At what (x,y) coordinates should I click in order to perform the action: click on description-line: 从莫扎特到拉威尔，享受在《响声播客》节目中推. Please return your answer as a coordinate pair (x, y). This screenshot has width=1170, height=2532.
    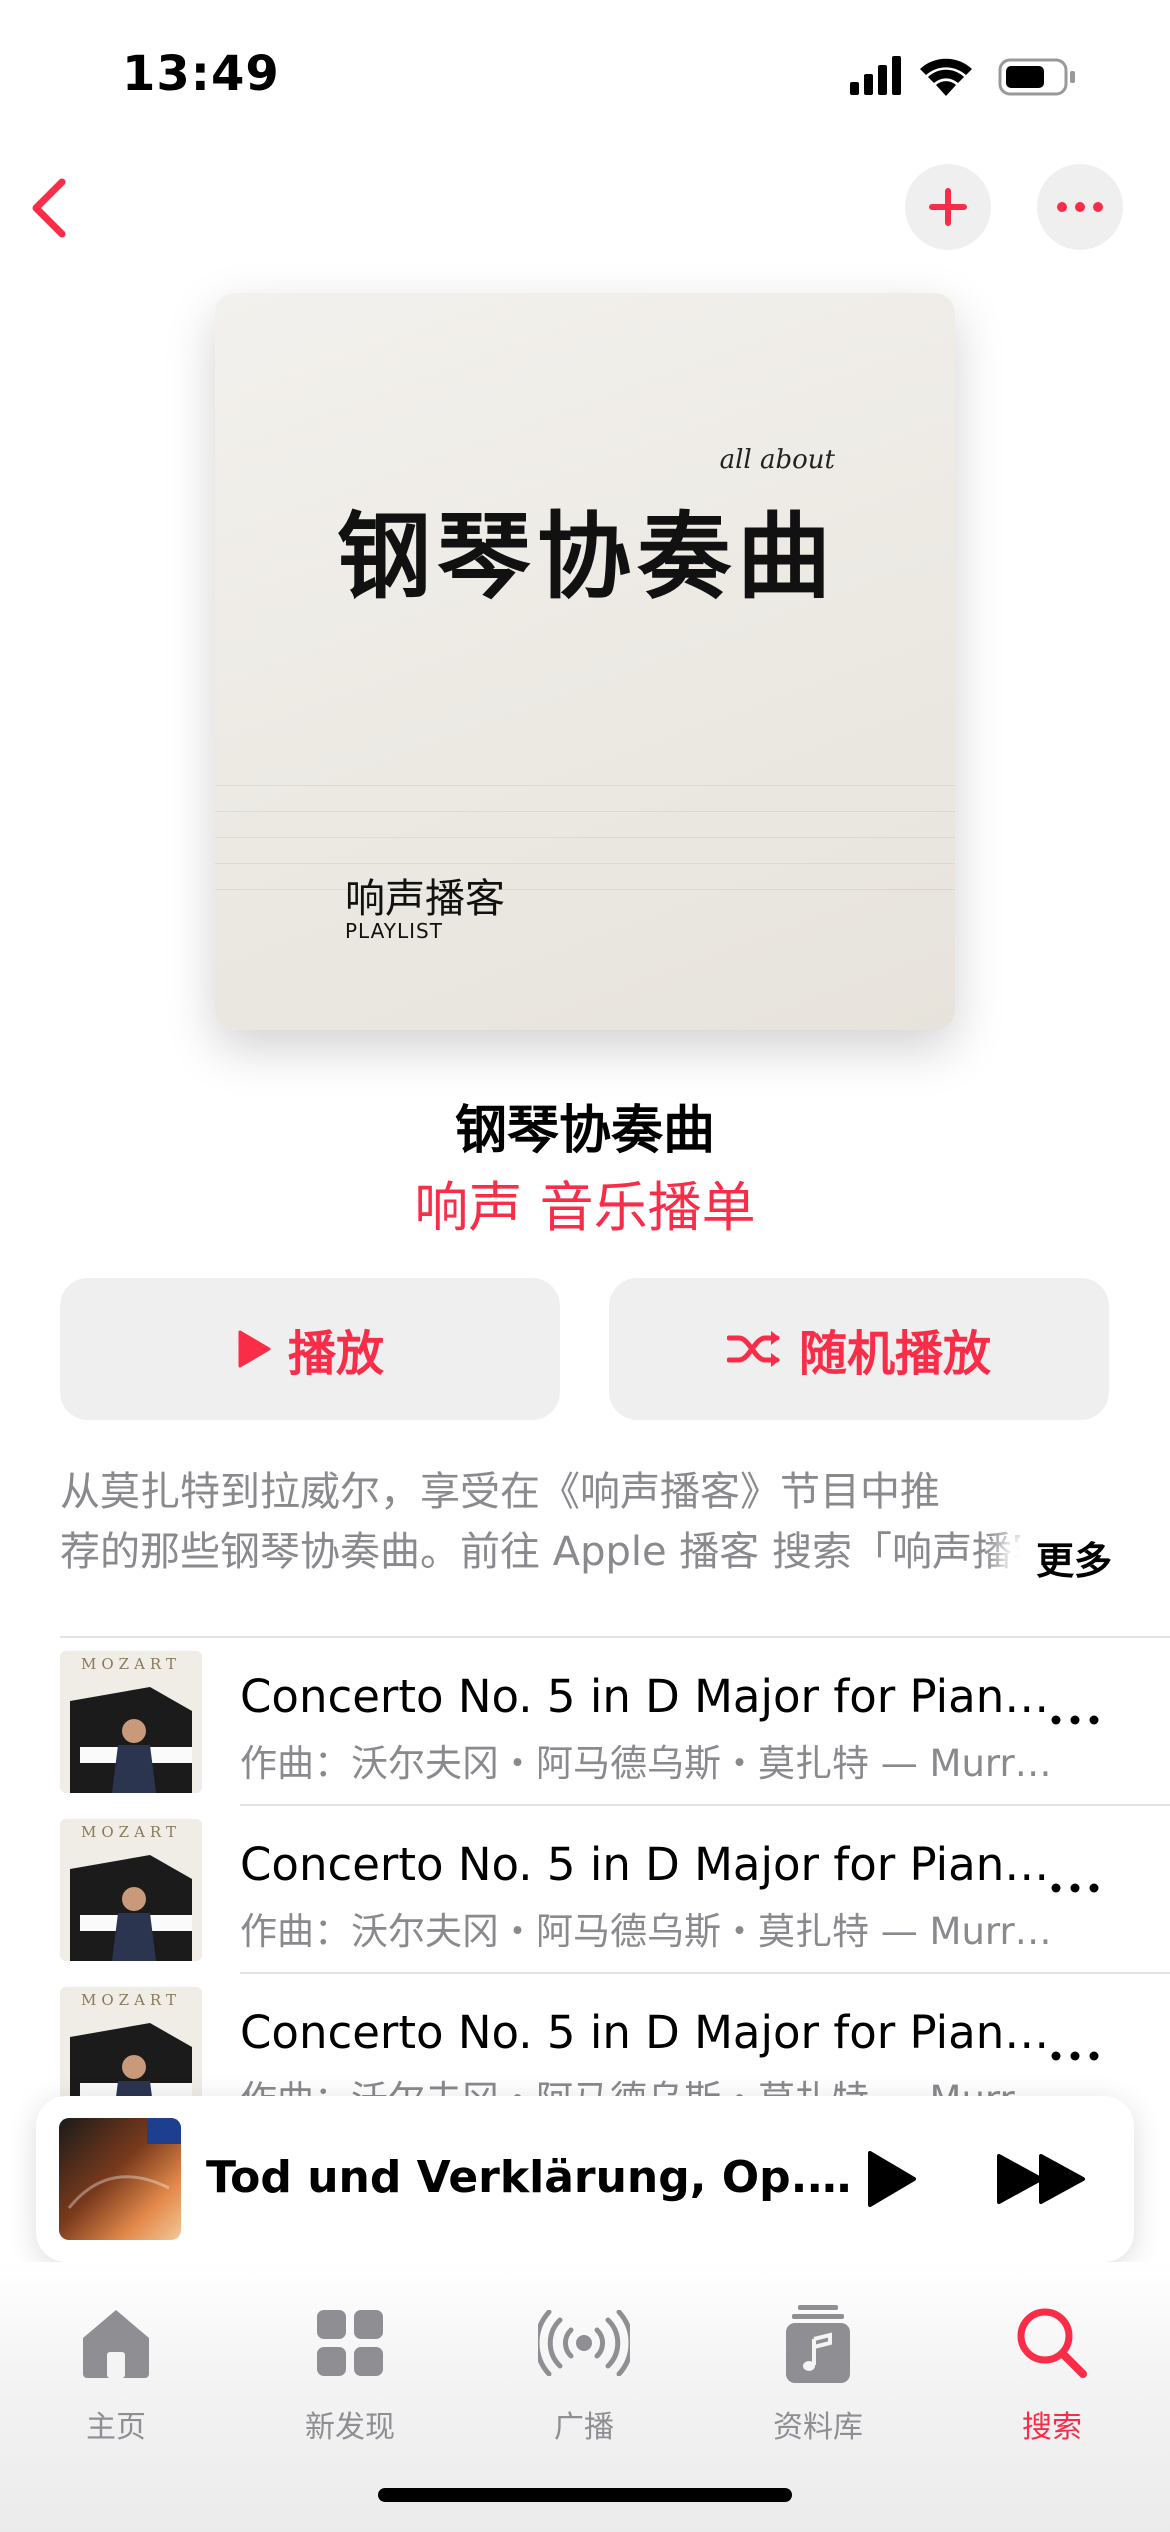
    Looking at the image, I should click on (500, 1492).